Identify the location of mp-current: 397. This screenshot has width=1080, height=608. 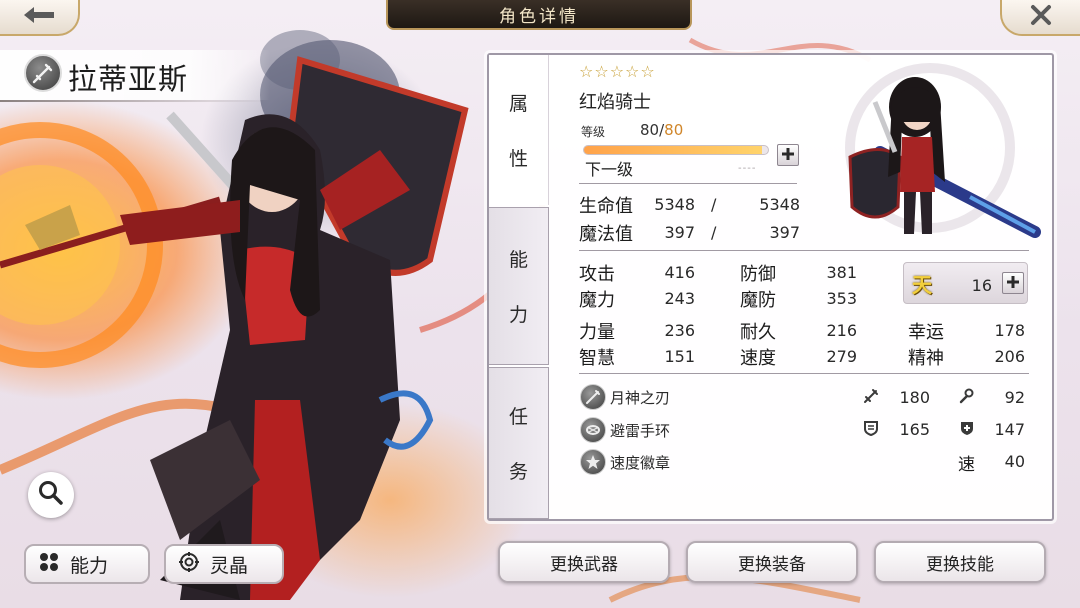
(679, 232).